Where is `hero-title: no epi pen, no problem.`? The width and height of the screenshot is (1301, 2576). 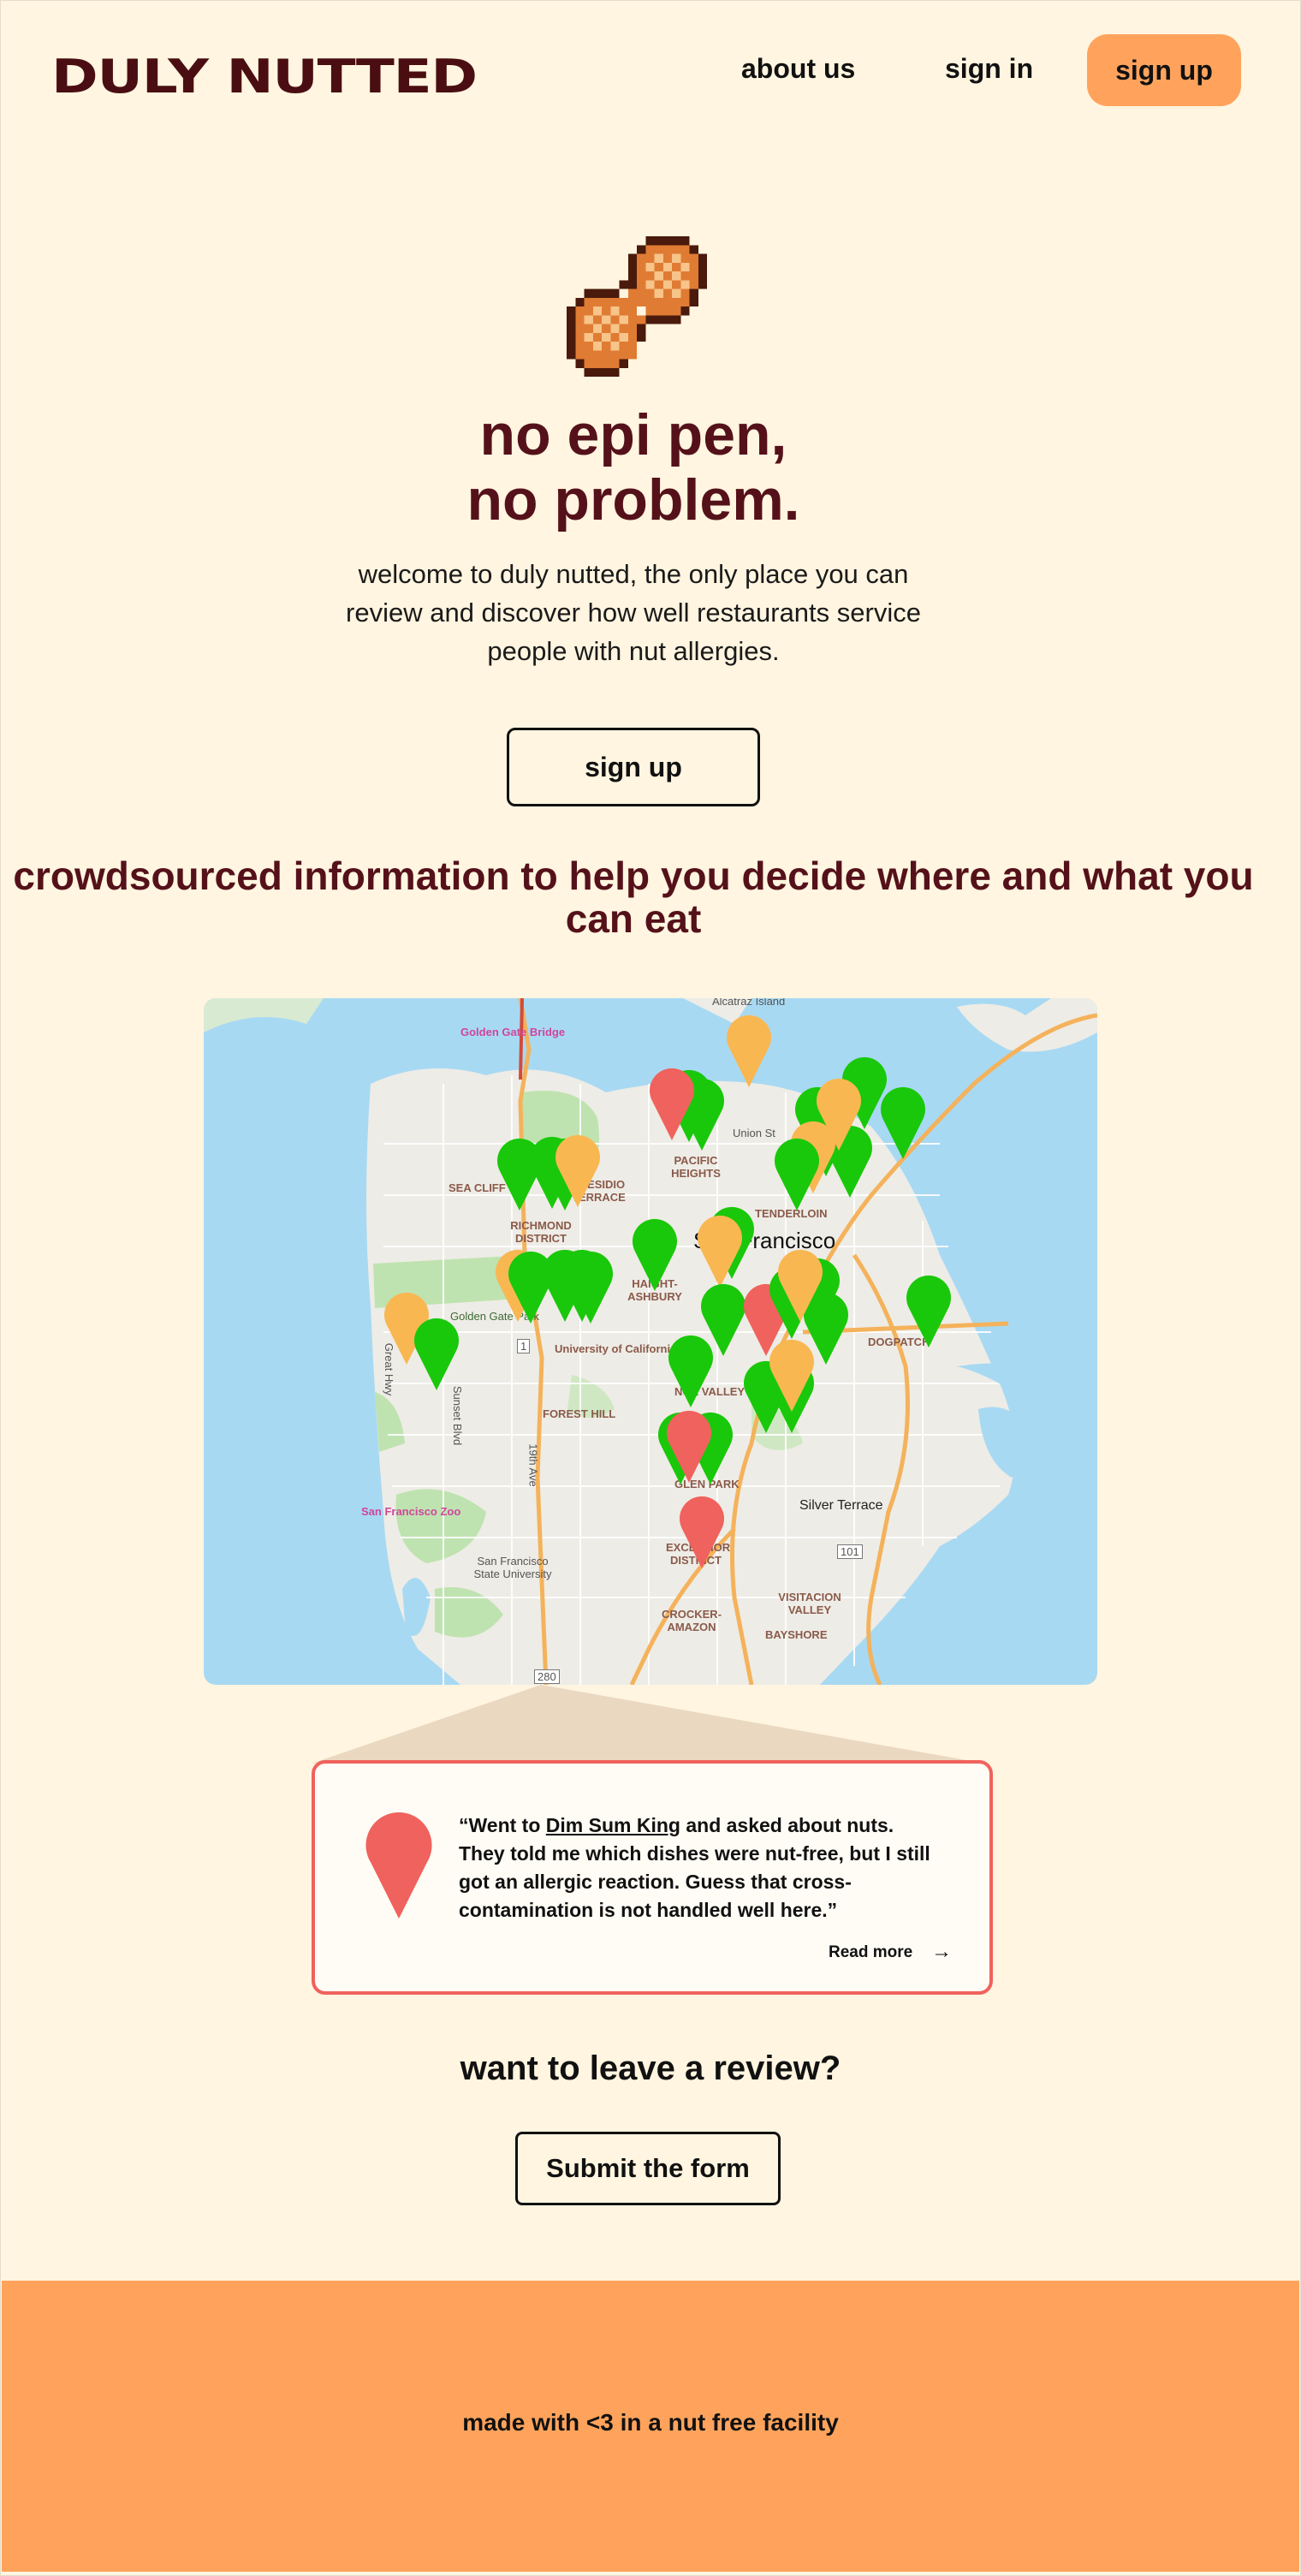
hero-title: no epi pen, no problem. is located at coordinates (633, 467).